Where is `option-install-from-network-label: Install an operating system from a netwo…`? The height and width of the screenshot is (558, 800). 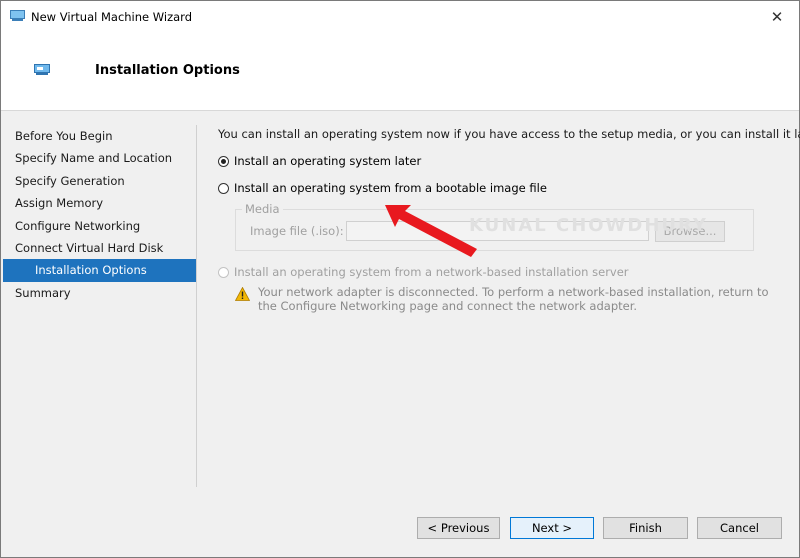
option-install-from-network-label: Install an operating system from a netwo… is located at coordinates (431, 272).